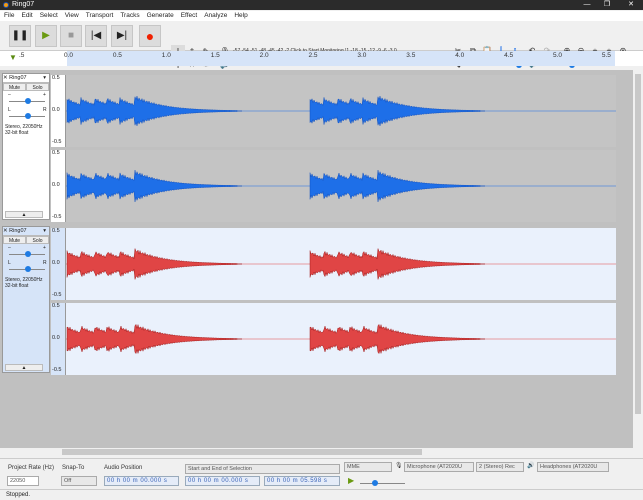 This screenshot has width=643, height=500. I want to click on menu-edit: Edit, so click(26, 16).